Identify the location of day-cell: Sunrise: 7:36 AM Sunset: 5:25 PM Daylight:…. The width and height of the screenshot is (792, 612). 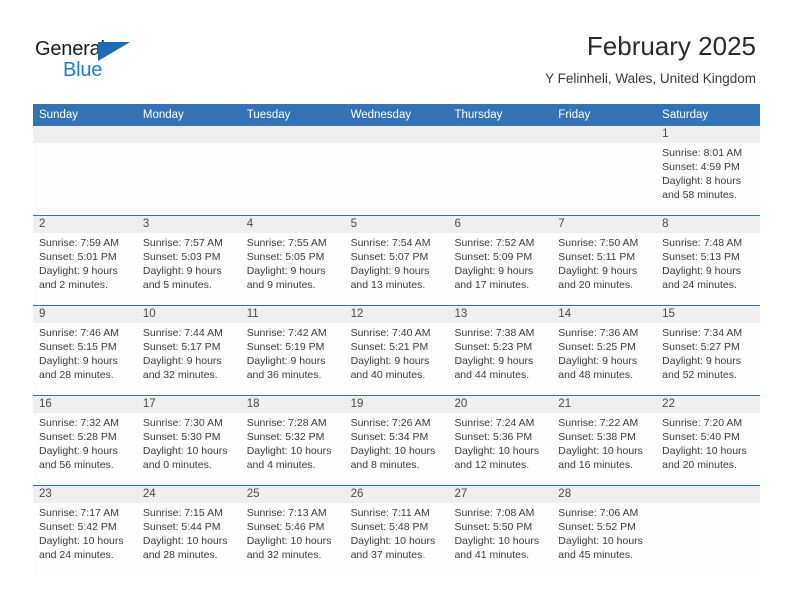
(604, 359).